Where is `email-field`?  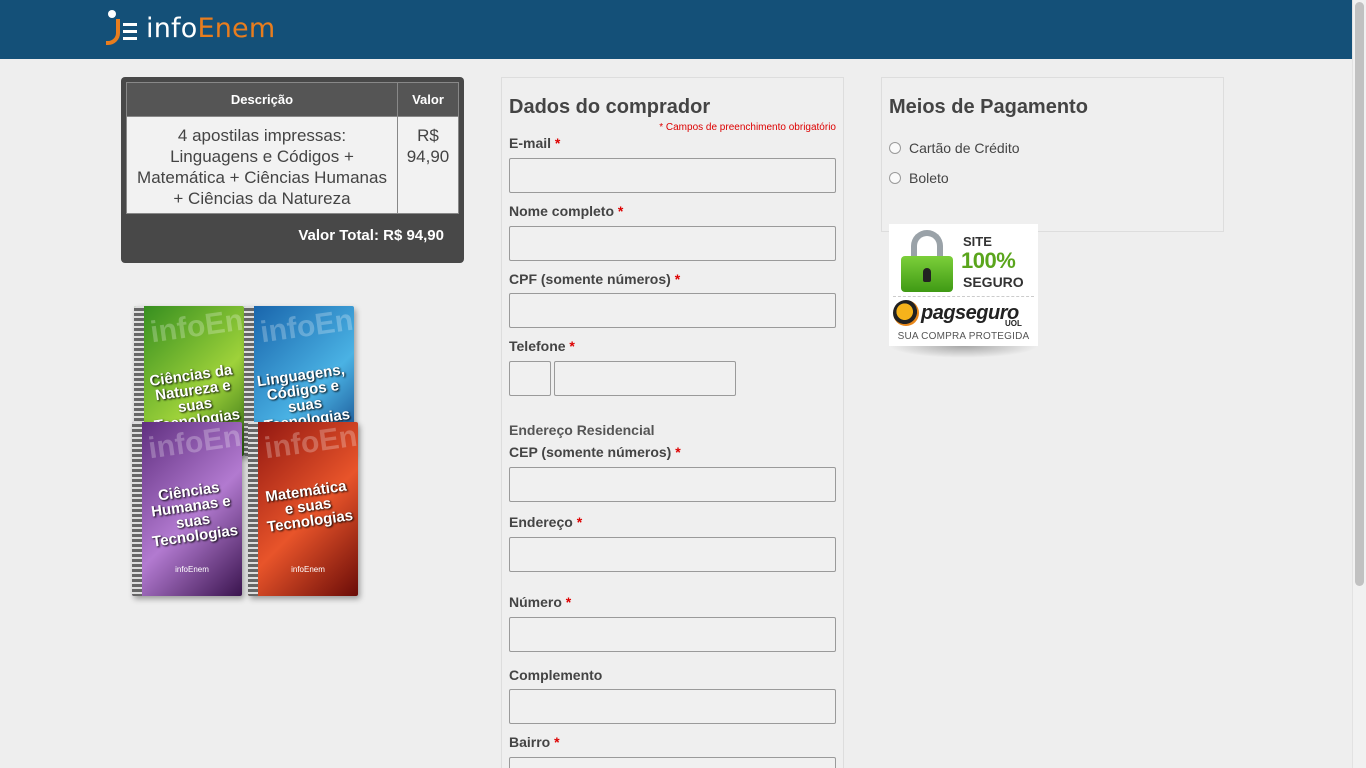 email-field is located at coordinates (672, 175).